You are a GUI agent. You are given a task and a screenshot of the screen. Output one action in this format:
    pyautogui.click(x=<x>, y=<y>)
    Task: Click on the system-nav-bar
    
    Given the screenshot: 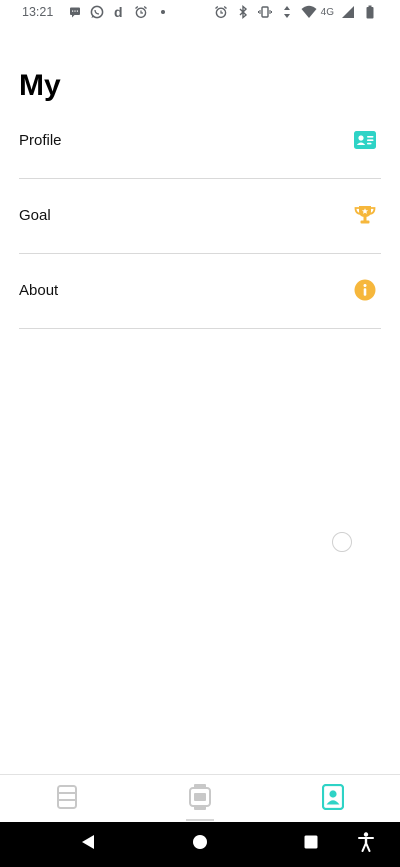 What is the action you would take?
    pyautogui.click(x=200, y=844)
    